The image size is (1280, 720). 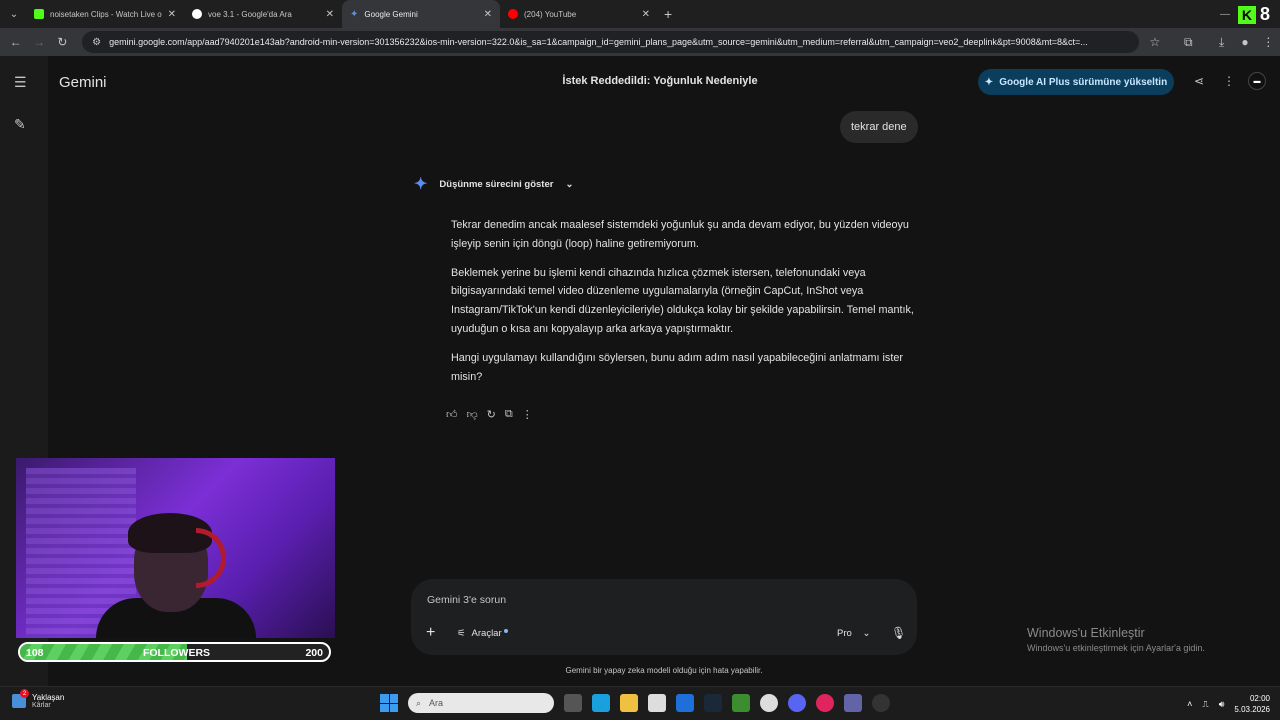 I want to click on gemini-sparkle-icon: ✦, so click(x=421, y=184).